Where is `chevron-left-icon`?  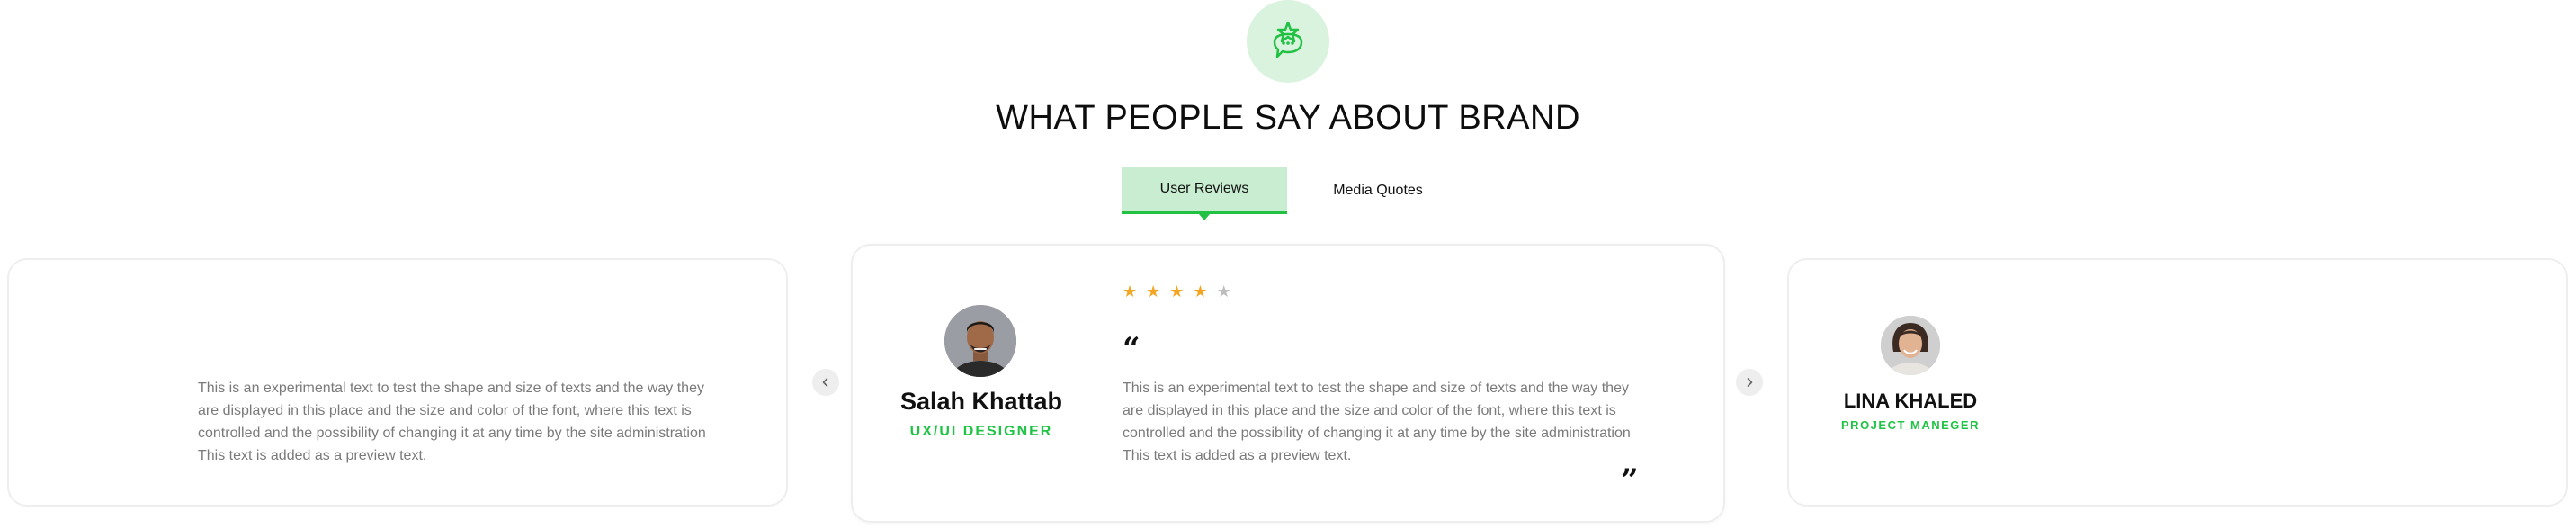 chevron-left-icon is located at coordinates (825, 383).